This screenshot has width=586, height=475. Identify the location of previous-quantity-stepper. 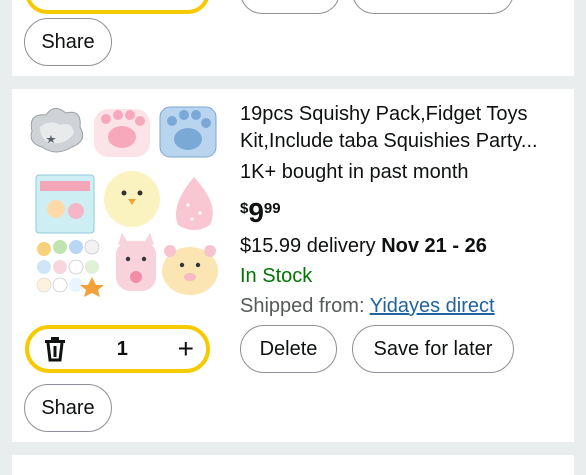
(117, 7).